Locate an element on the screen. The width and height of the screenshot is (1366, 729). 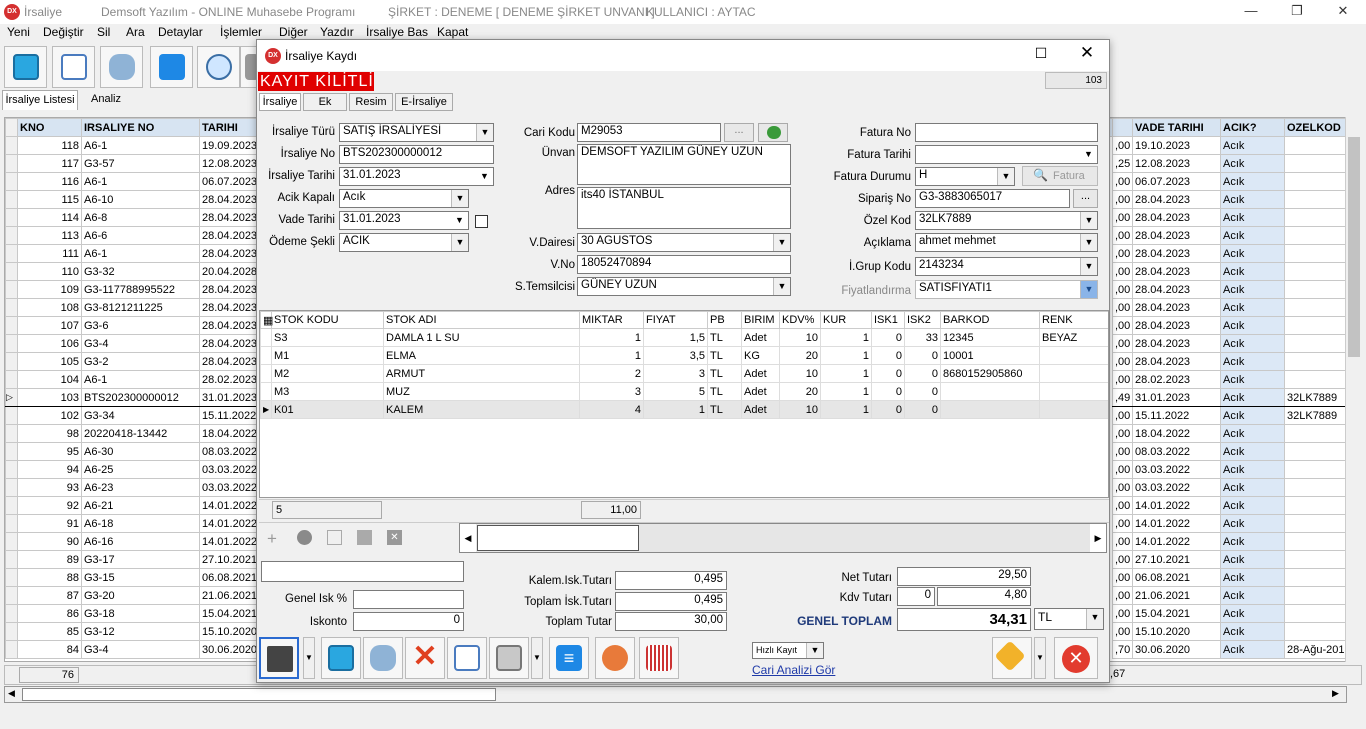
col-tutar is located at coordinates (1122, 127).